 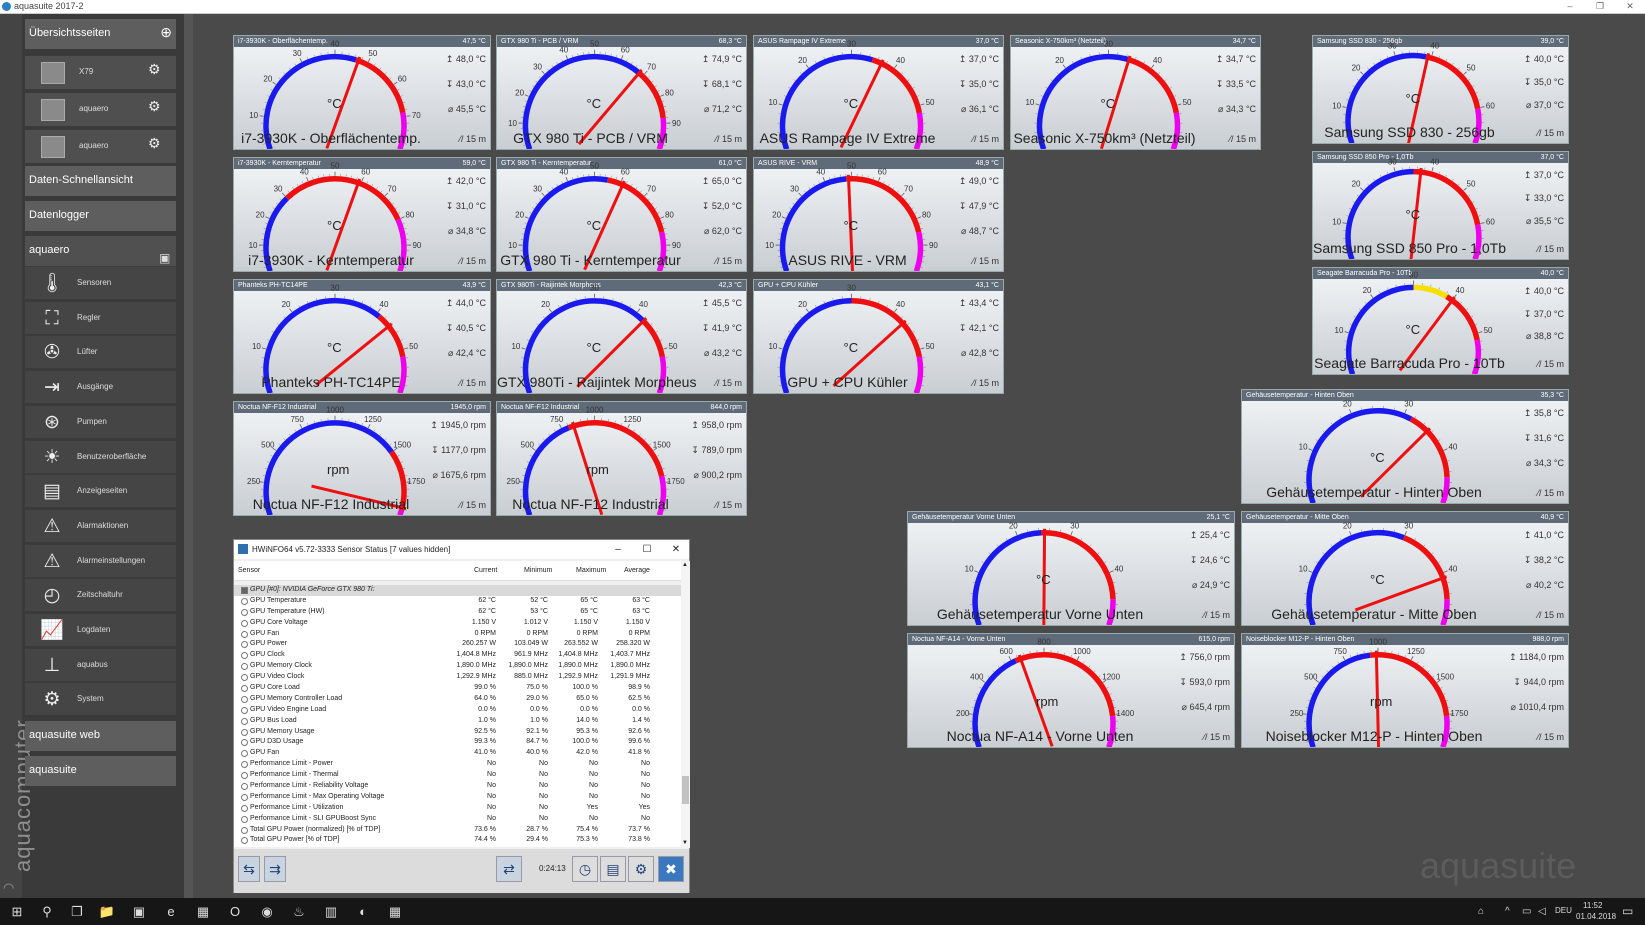 I want to click on sidebar-item-ausg-nge: ⇥ Ausgänge, so click(x=100, y=387).